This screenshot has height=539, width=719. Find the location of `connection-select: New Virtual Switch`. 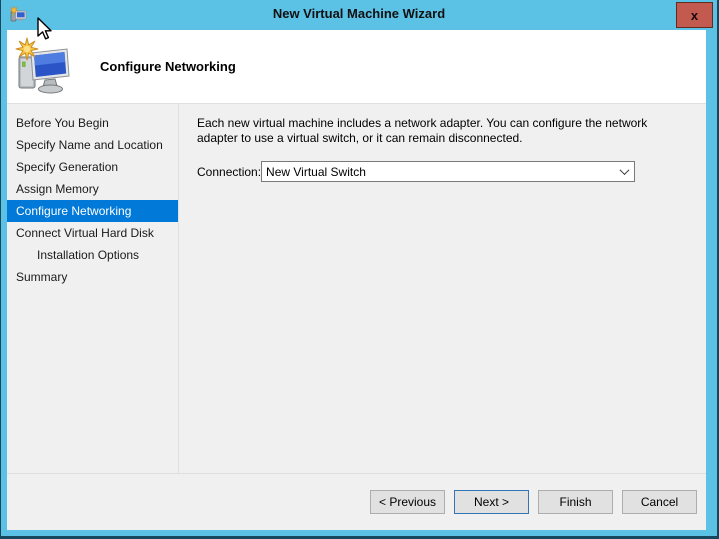

connection-select: New Virtual Switch is located at coordinates (448, 171).